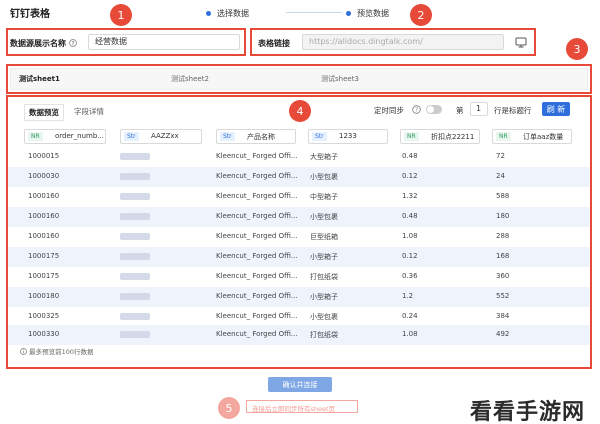 This screenshot has width=600, height=424. What do you see at coordinates (256, 136) in the screenshot?
I see `column-header: Str 产品名称` at bounding box center [256, 136].